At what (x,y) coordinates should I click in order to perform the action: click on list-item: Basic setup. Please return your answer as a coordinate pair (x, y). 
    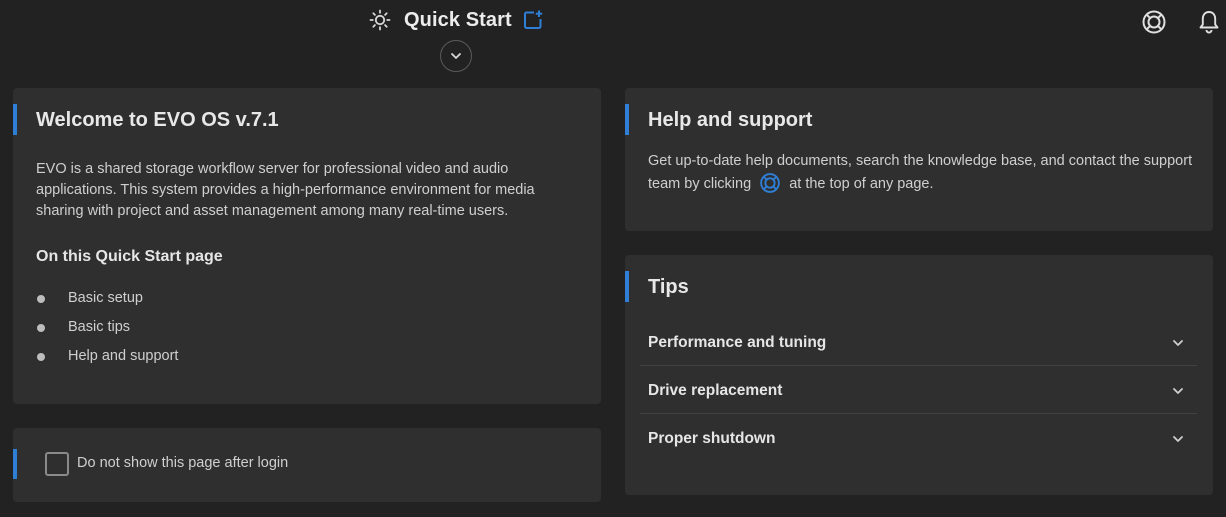
    Looking at the image, I should click on (107, 302).